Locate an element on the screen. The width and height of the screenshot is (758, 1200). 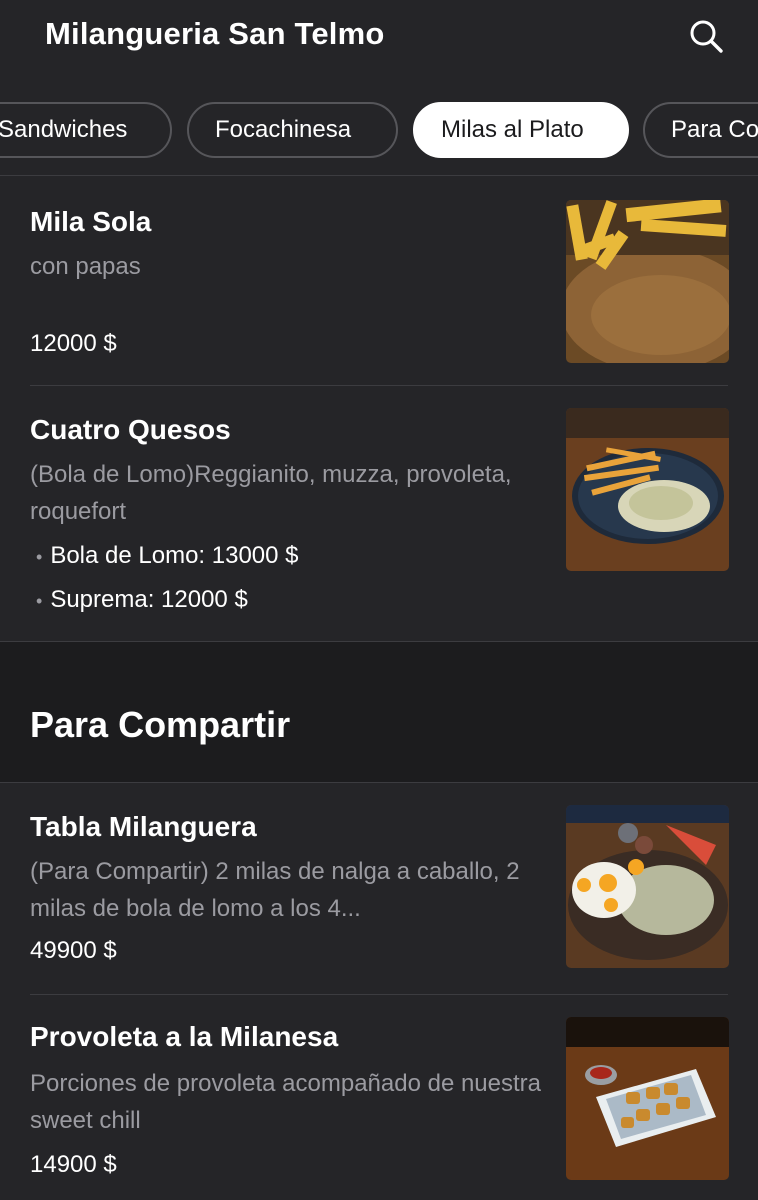
variant-label: Suprema: 12000 $ is located at coordinates (149, 599).